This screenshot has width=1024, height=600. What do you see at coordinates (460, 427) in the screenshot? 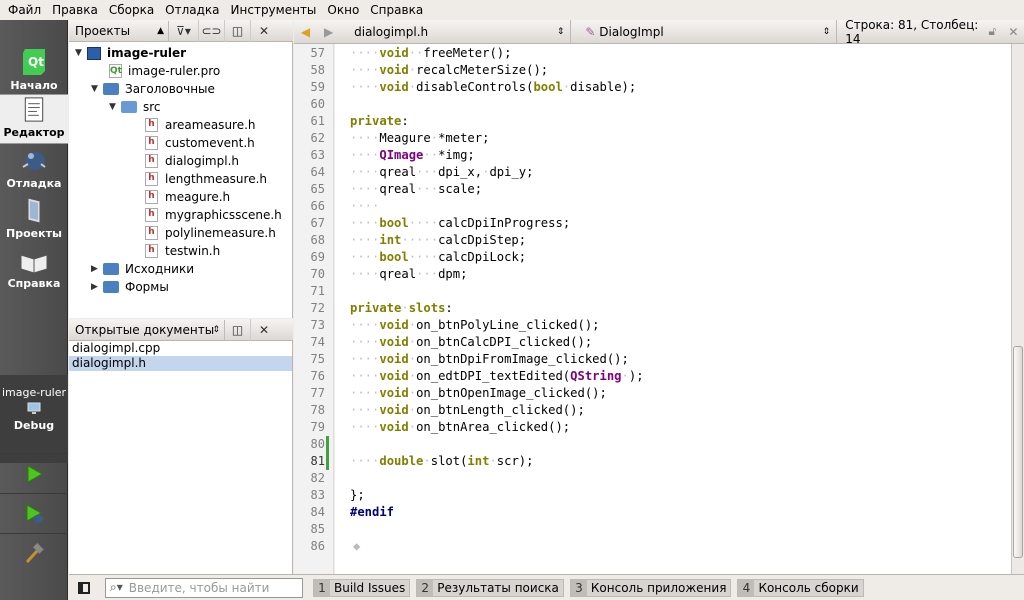
I see `code-line: ····void·on_btnArea_clicked();` at bounding box center [460, 427].